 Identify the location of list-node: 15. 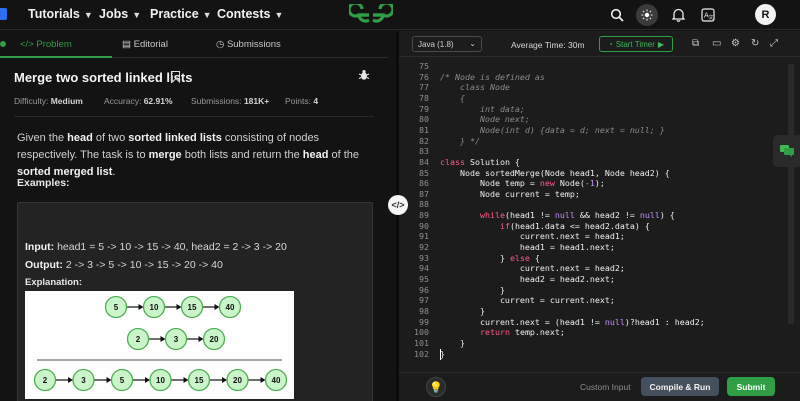
(199, 380).